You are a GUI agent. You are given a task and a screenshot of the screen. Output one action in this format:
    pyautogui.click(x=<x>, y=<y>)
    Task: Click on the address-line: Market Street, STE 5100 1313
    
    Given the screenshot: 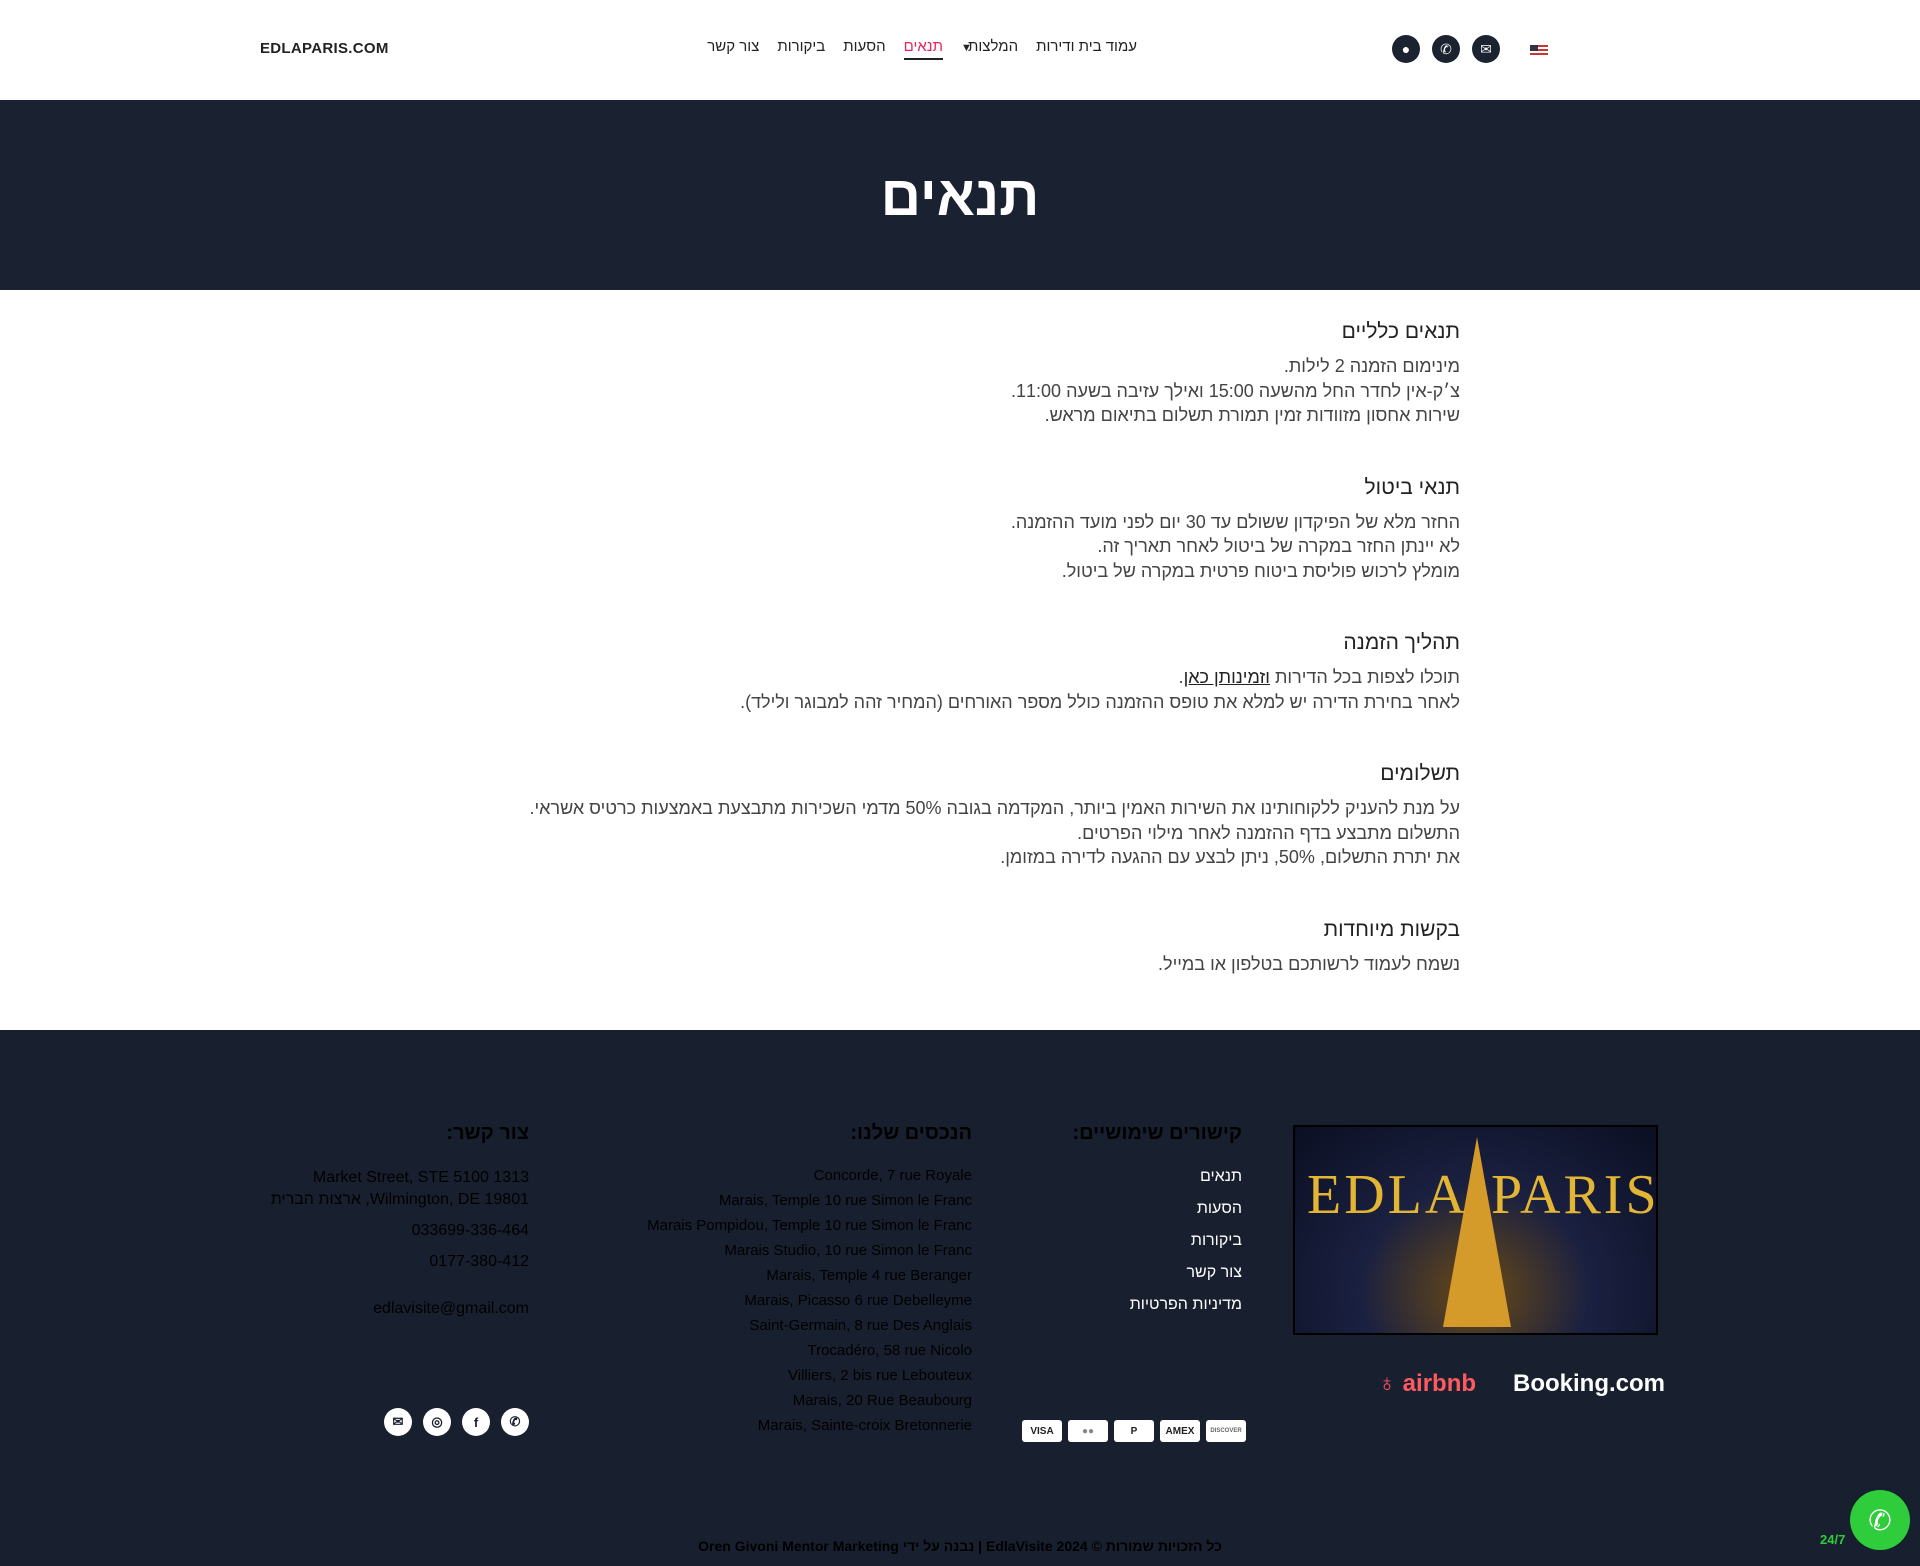 What is the action you would take?
    pyautogui.click(x=420, y=1177)
    